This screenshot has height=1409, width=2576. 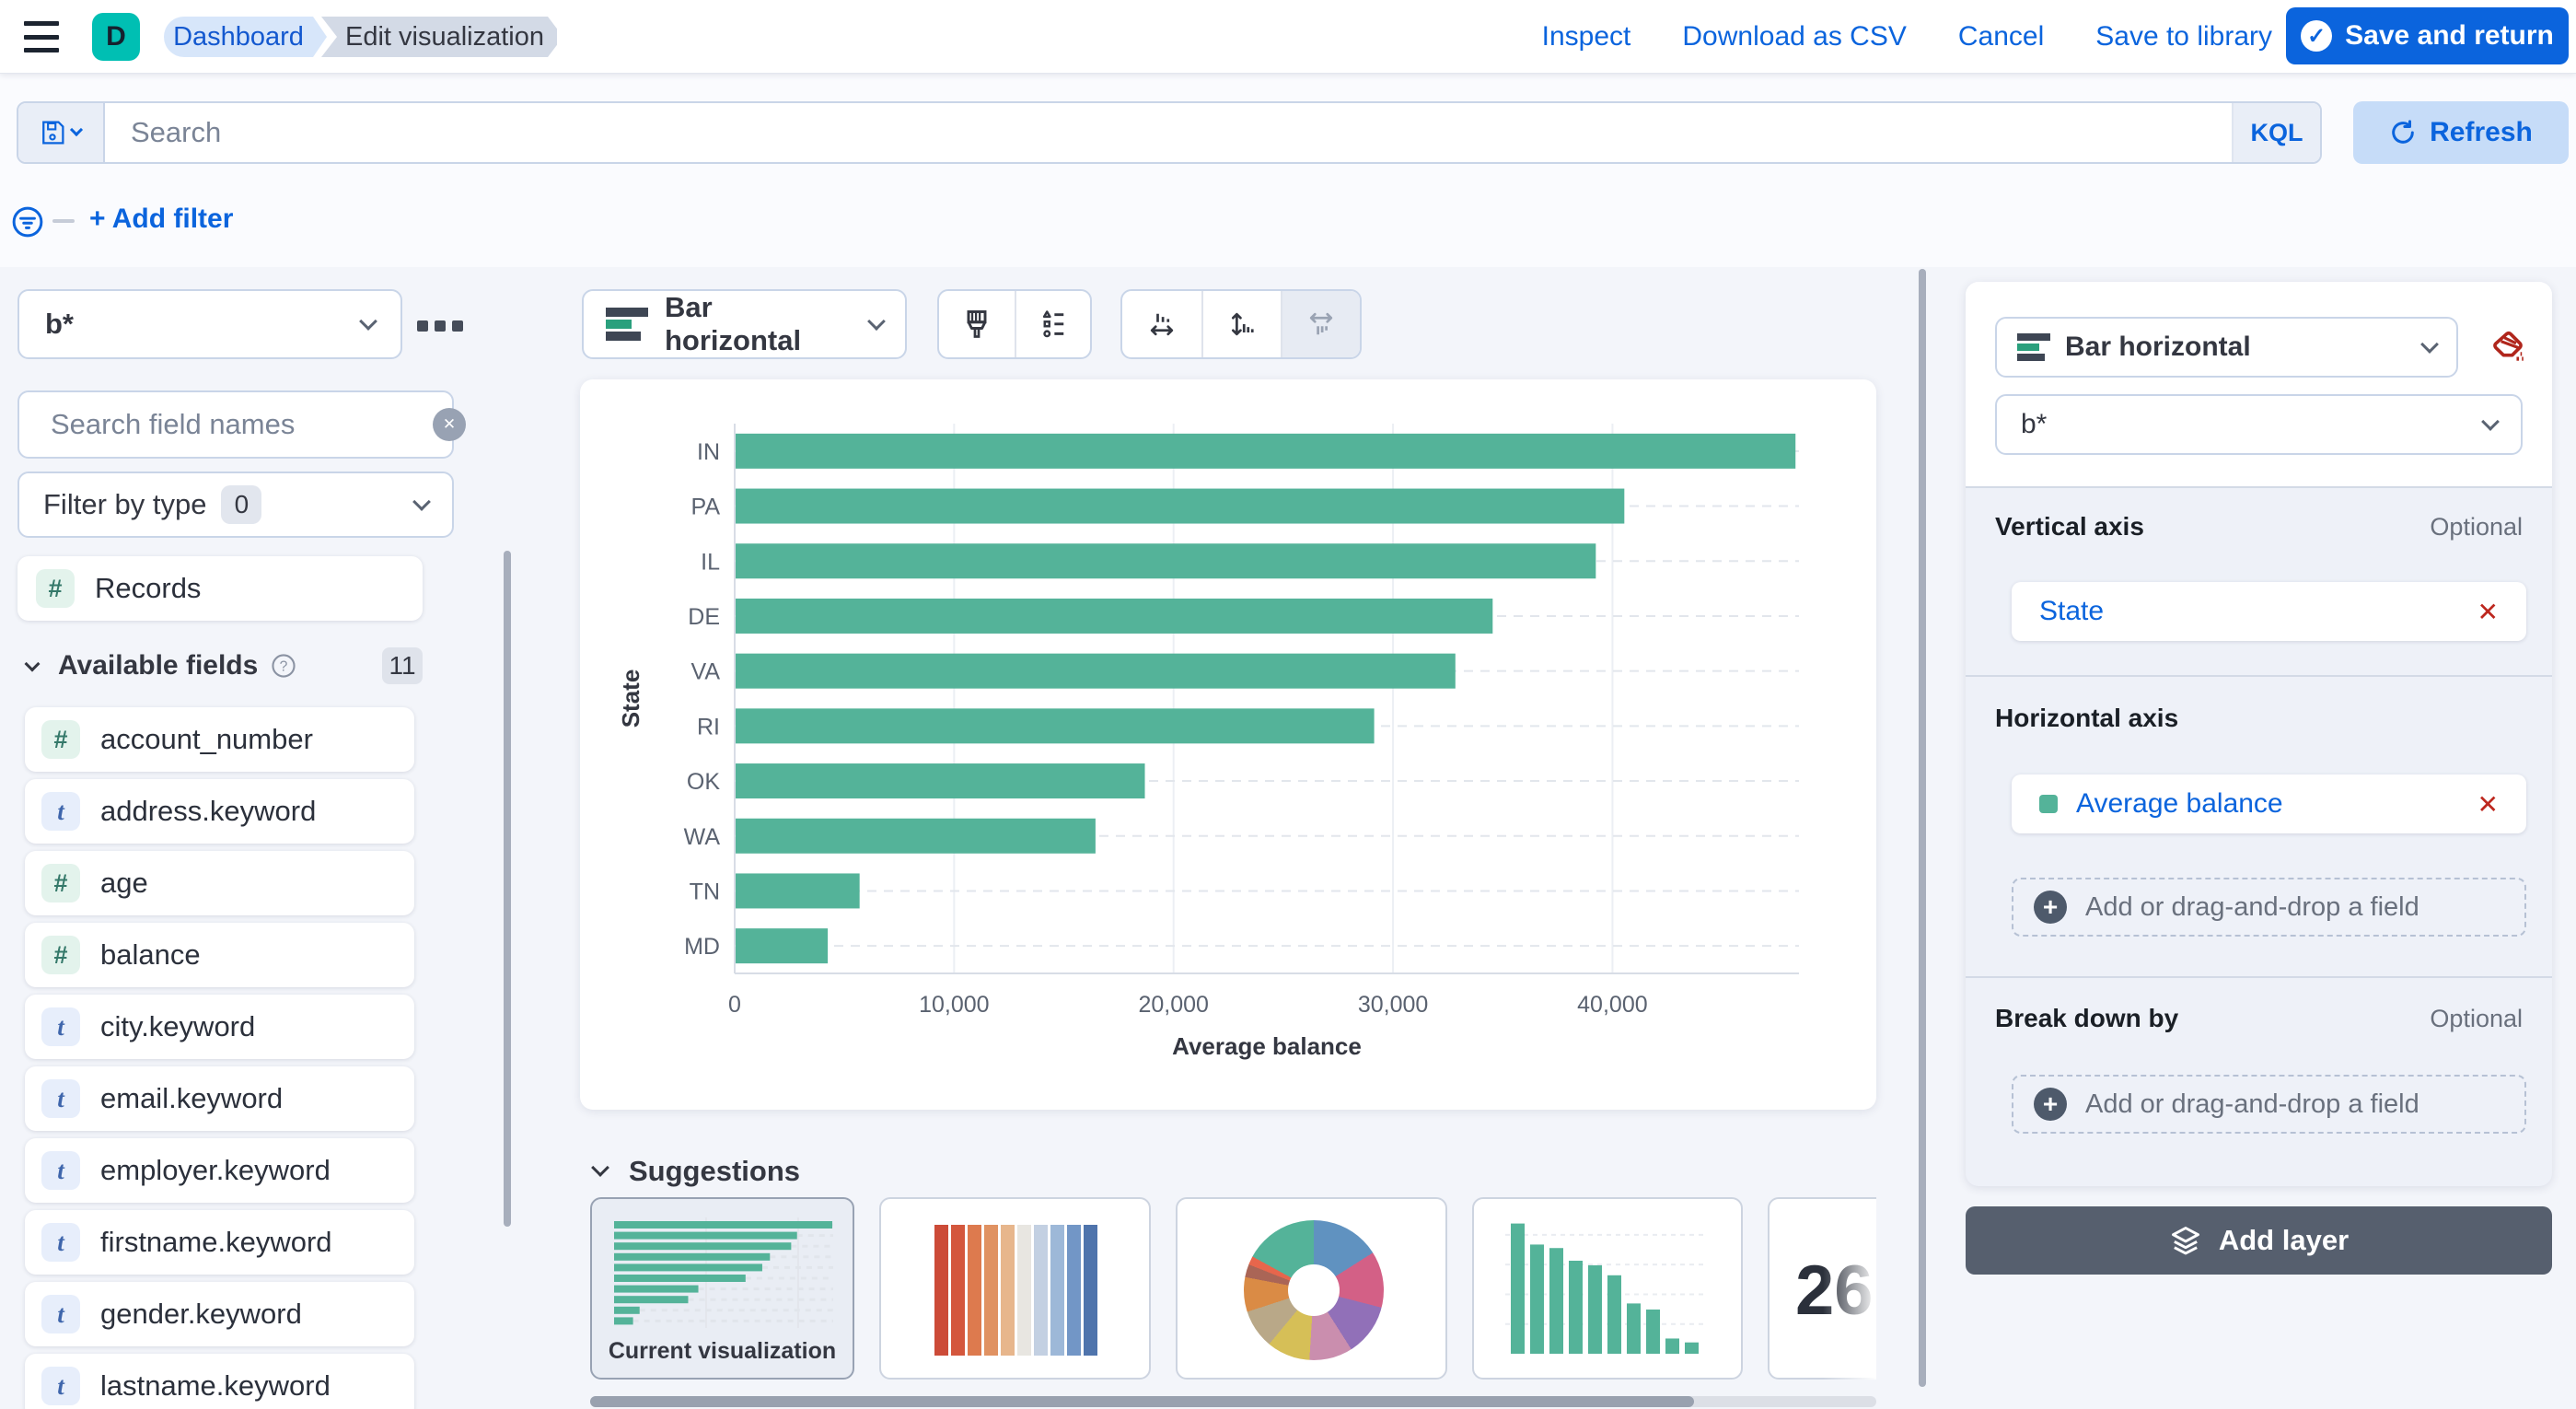 I want to click on refresh-button: Refresh, so click(x=2461, y=132).